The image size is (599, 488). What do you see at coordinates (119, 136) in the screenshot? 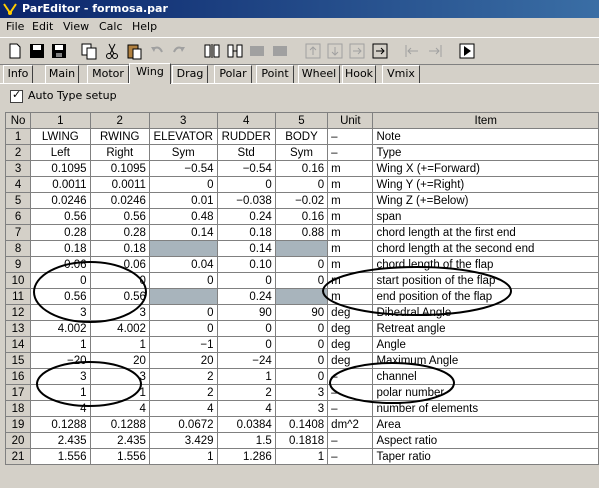
I see `cell-col-2: RWING` at bounding box center [119, 136].